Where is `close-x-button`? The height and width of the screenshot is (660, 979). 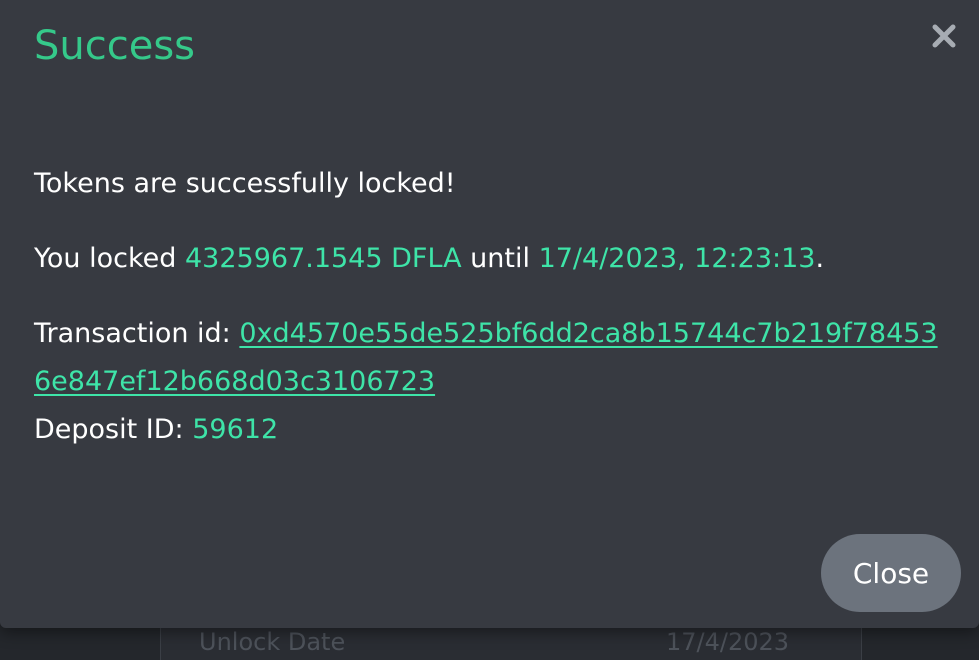 close-x-button is located at coordinates (944, 36).